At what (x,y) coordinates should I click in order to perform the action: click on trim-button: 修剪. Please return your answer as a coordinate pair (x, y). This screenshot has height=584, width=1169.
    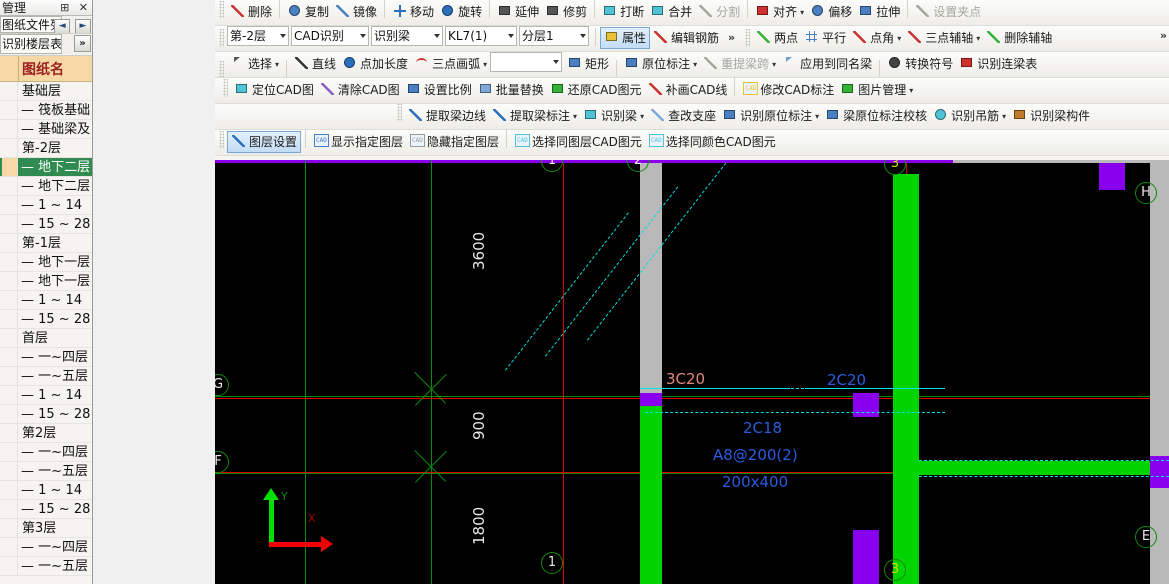
    Looking at the image, I should click on (566, 12).